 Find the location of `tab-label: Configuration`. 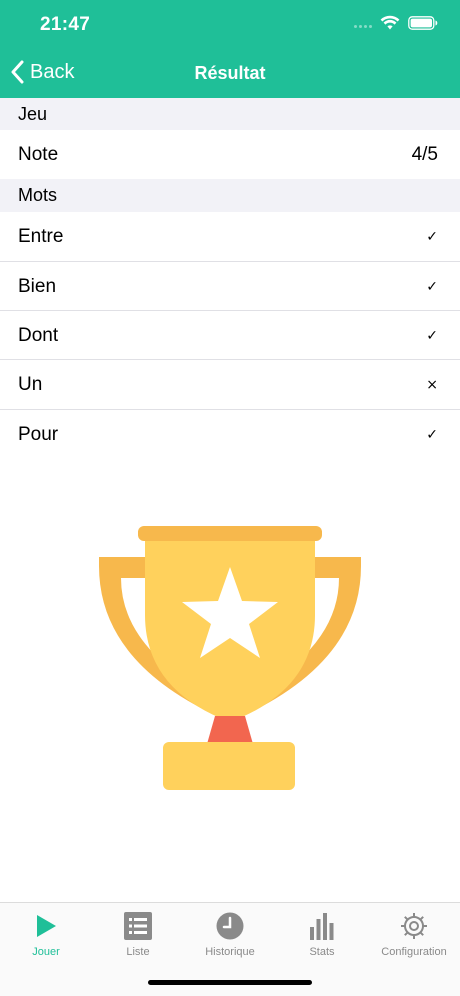

tab-label: Configuration is located at coordinates (414, 952).